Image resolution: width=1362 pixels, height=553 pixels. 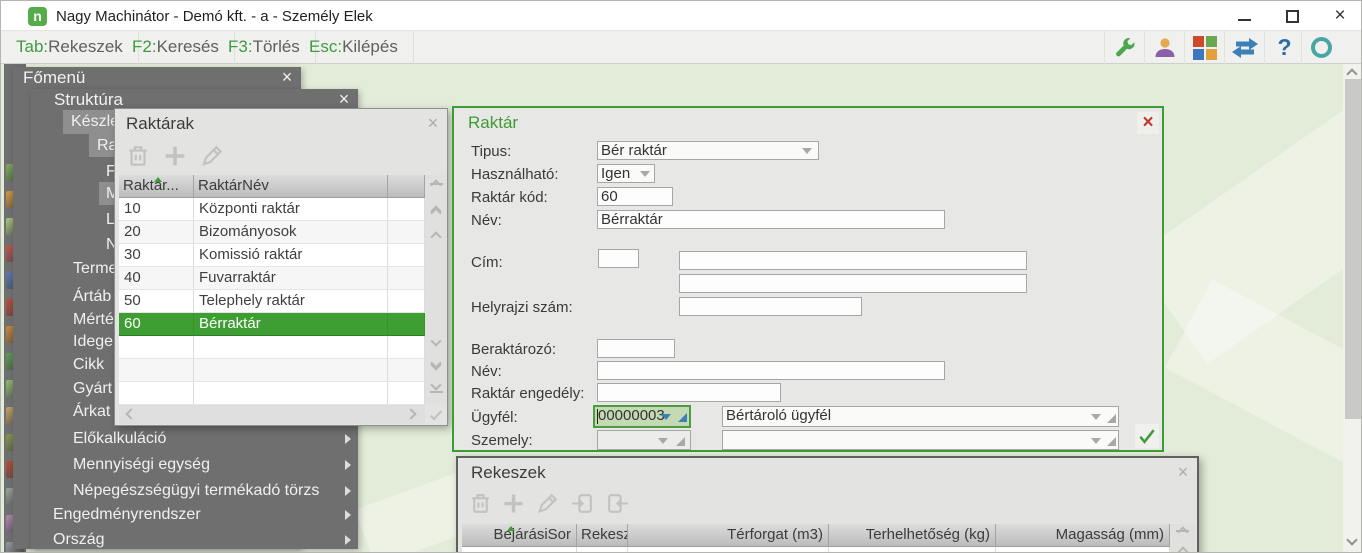 I want to click on cell-raktarnev: Komissió raktár, so click(x=291, y=255).